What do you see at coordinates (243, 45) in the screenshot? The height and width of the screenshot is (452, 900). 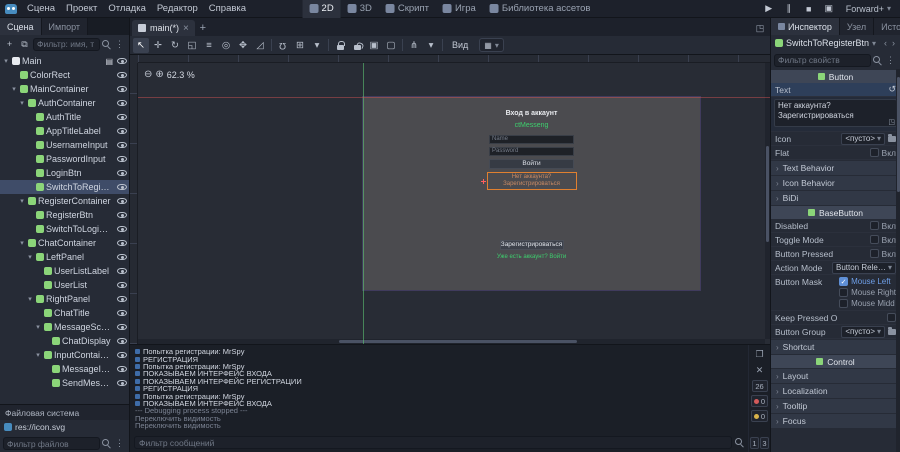 I see `pan-tool: ✥` at bounding box center [243, 45].